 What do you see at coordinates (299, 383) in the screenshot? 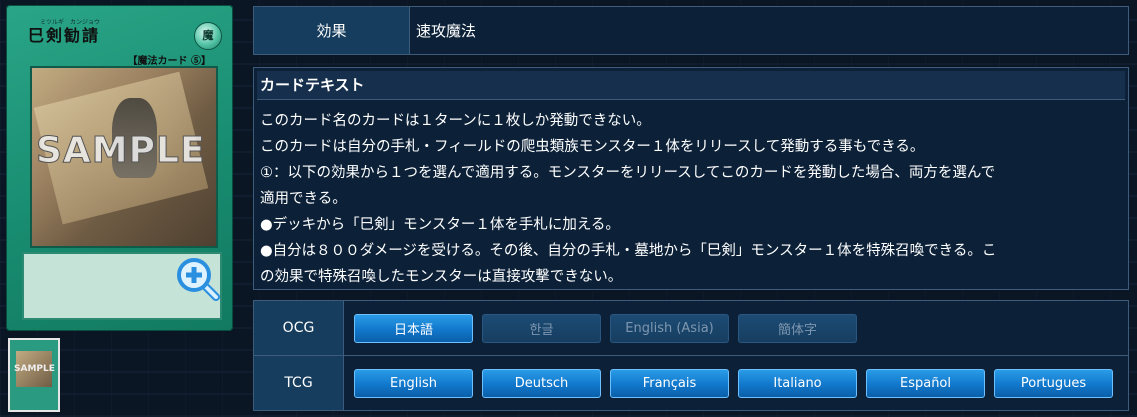
I see `tcg-label: TCG` at bounding box center [299, 383].